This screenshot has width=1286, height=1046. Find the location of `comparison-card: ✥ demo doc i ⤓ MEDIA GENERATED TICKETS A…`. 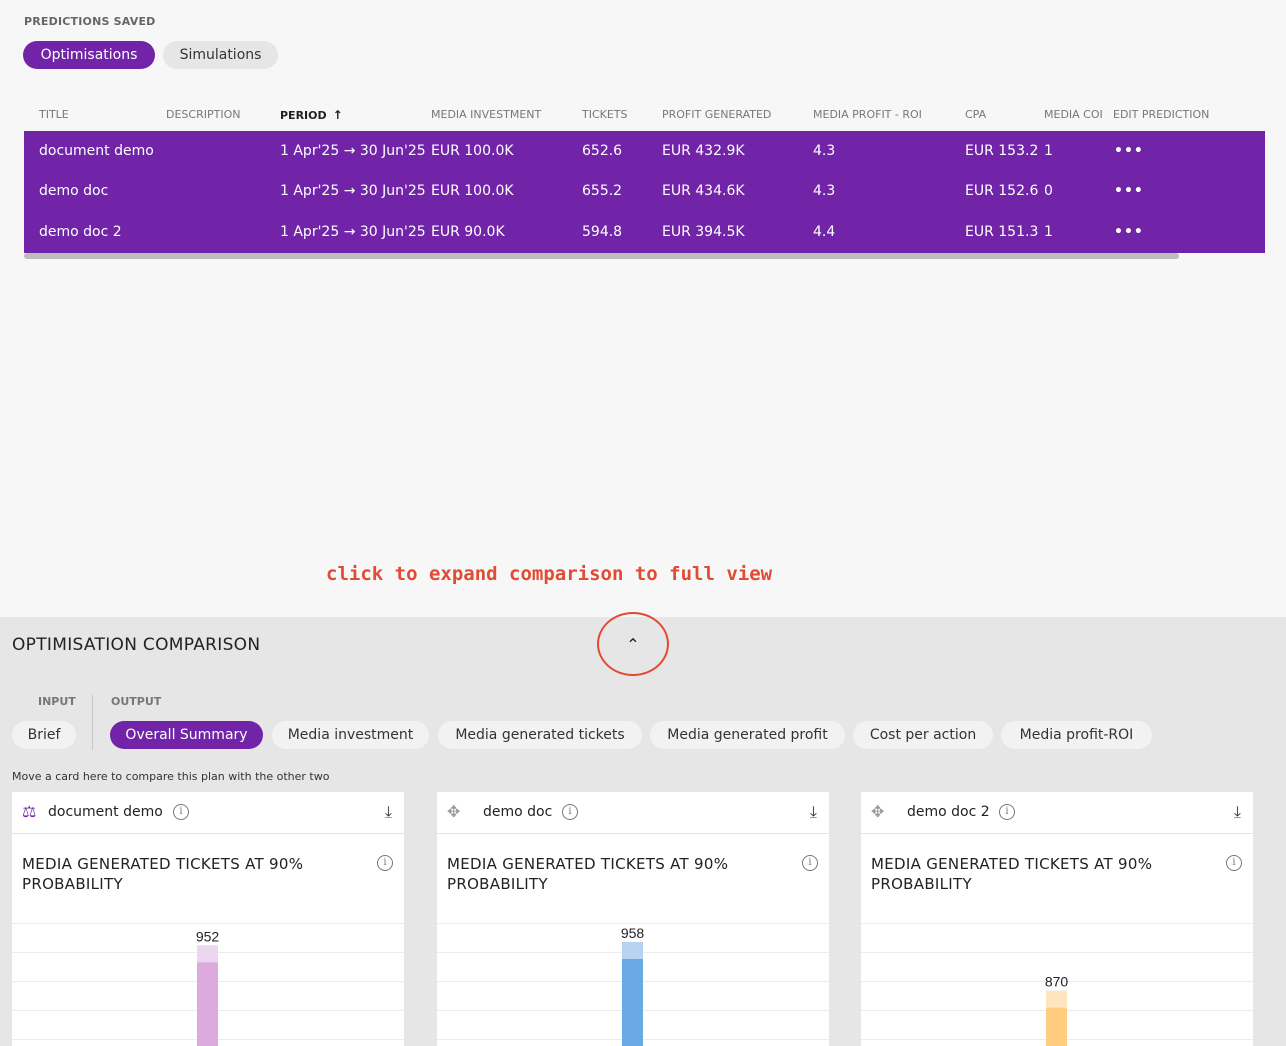

comparison-card: ✥ demo doc i ⤓ MEDIA GENERATED TICKETS A… is located at coordinates (633, 919).